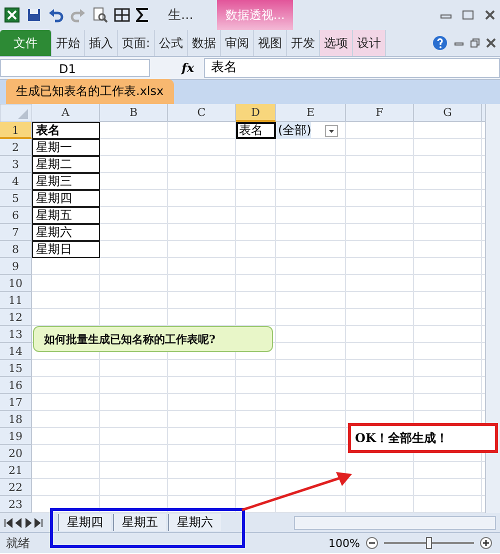 The height and width of the screenshot is (554, 500). What do you see at coordinates (16, 368) in the screenshot?
I see `row-header: 15` at bounding box center [16, 368].